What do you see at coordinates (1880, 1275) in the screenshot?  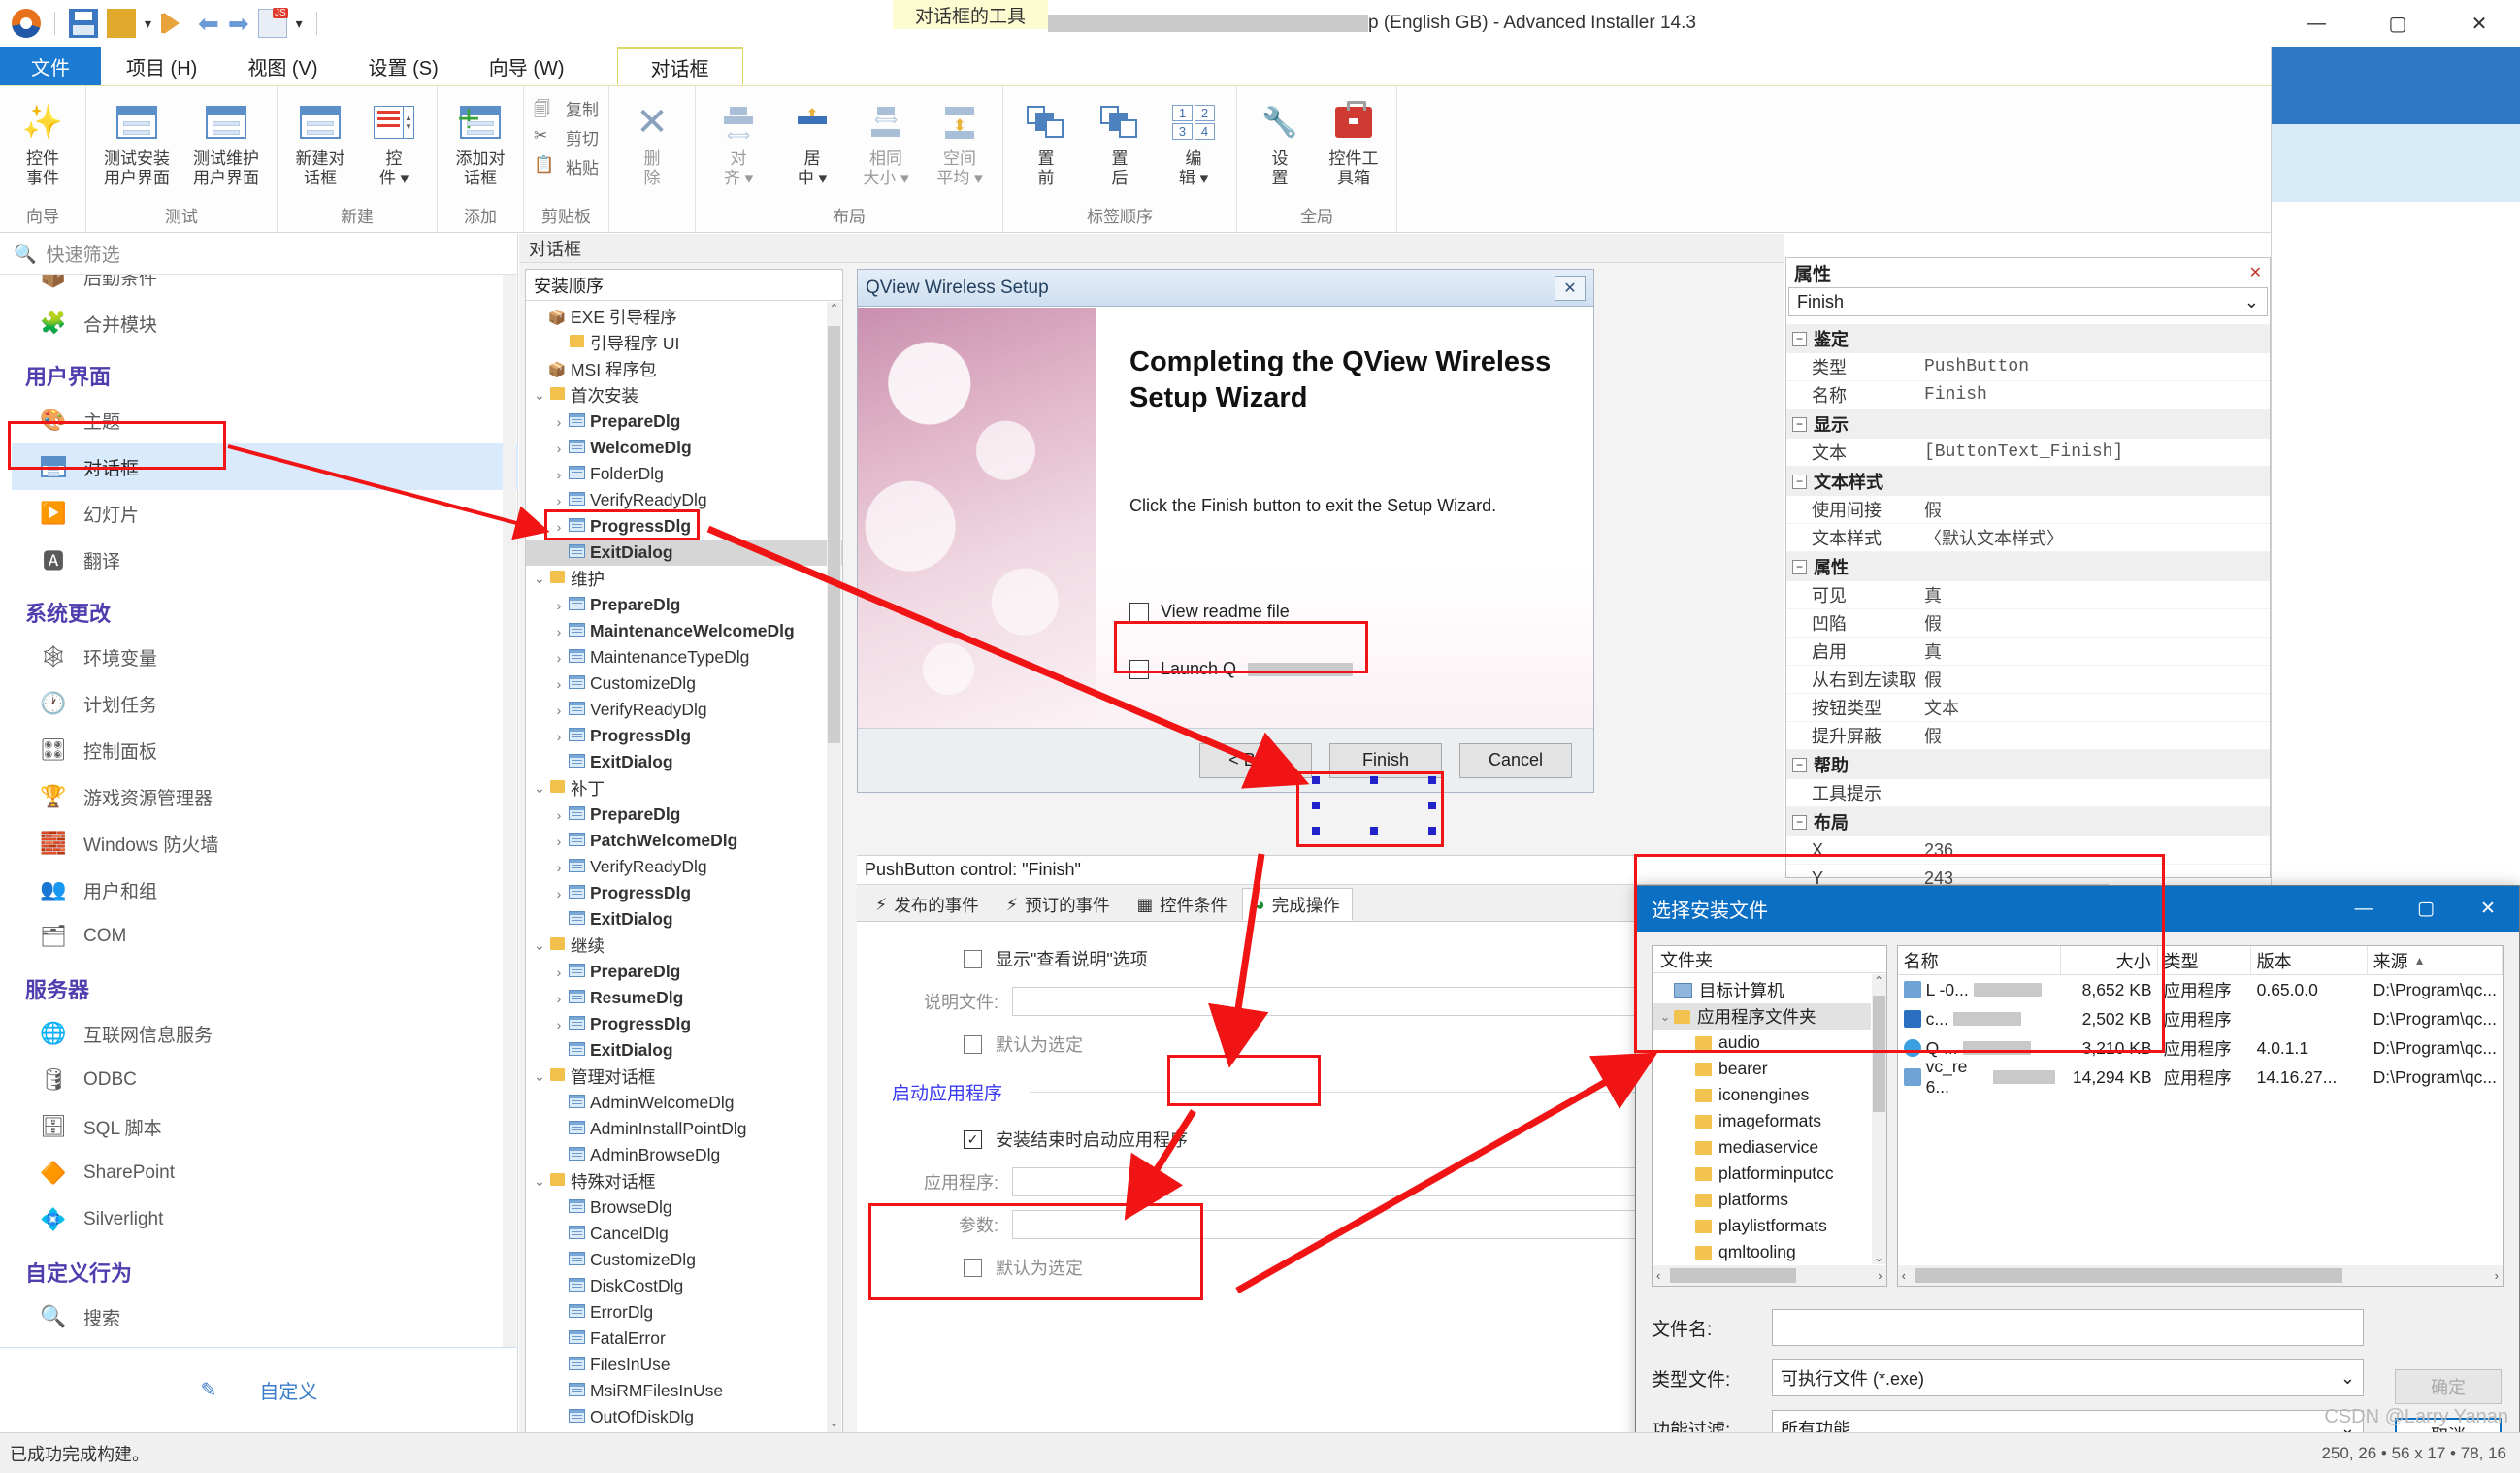 I see `scroll-right-icon: ›` at bounding box center [1880, 1275].